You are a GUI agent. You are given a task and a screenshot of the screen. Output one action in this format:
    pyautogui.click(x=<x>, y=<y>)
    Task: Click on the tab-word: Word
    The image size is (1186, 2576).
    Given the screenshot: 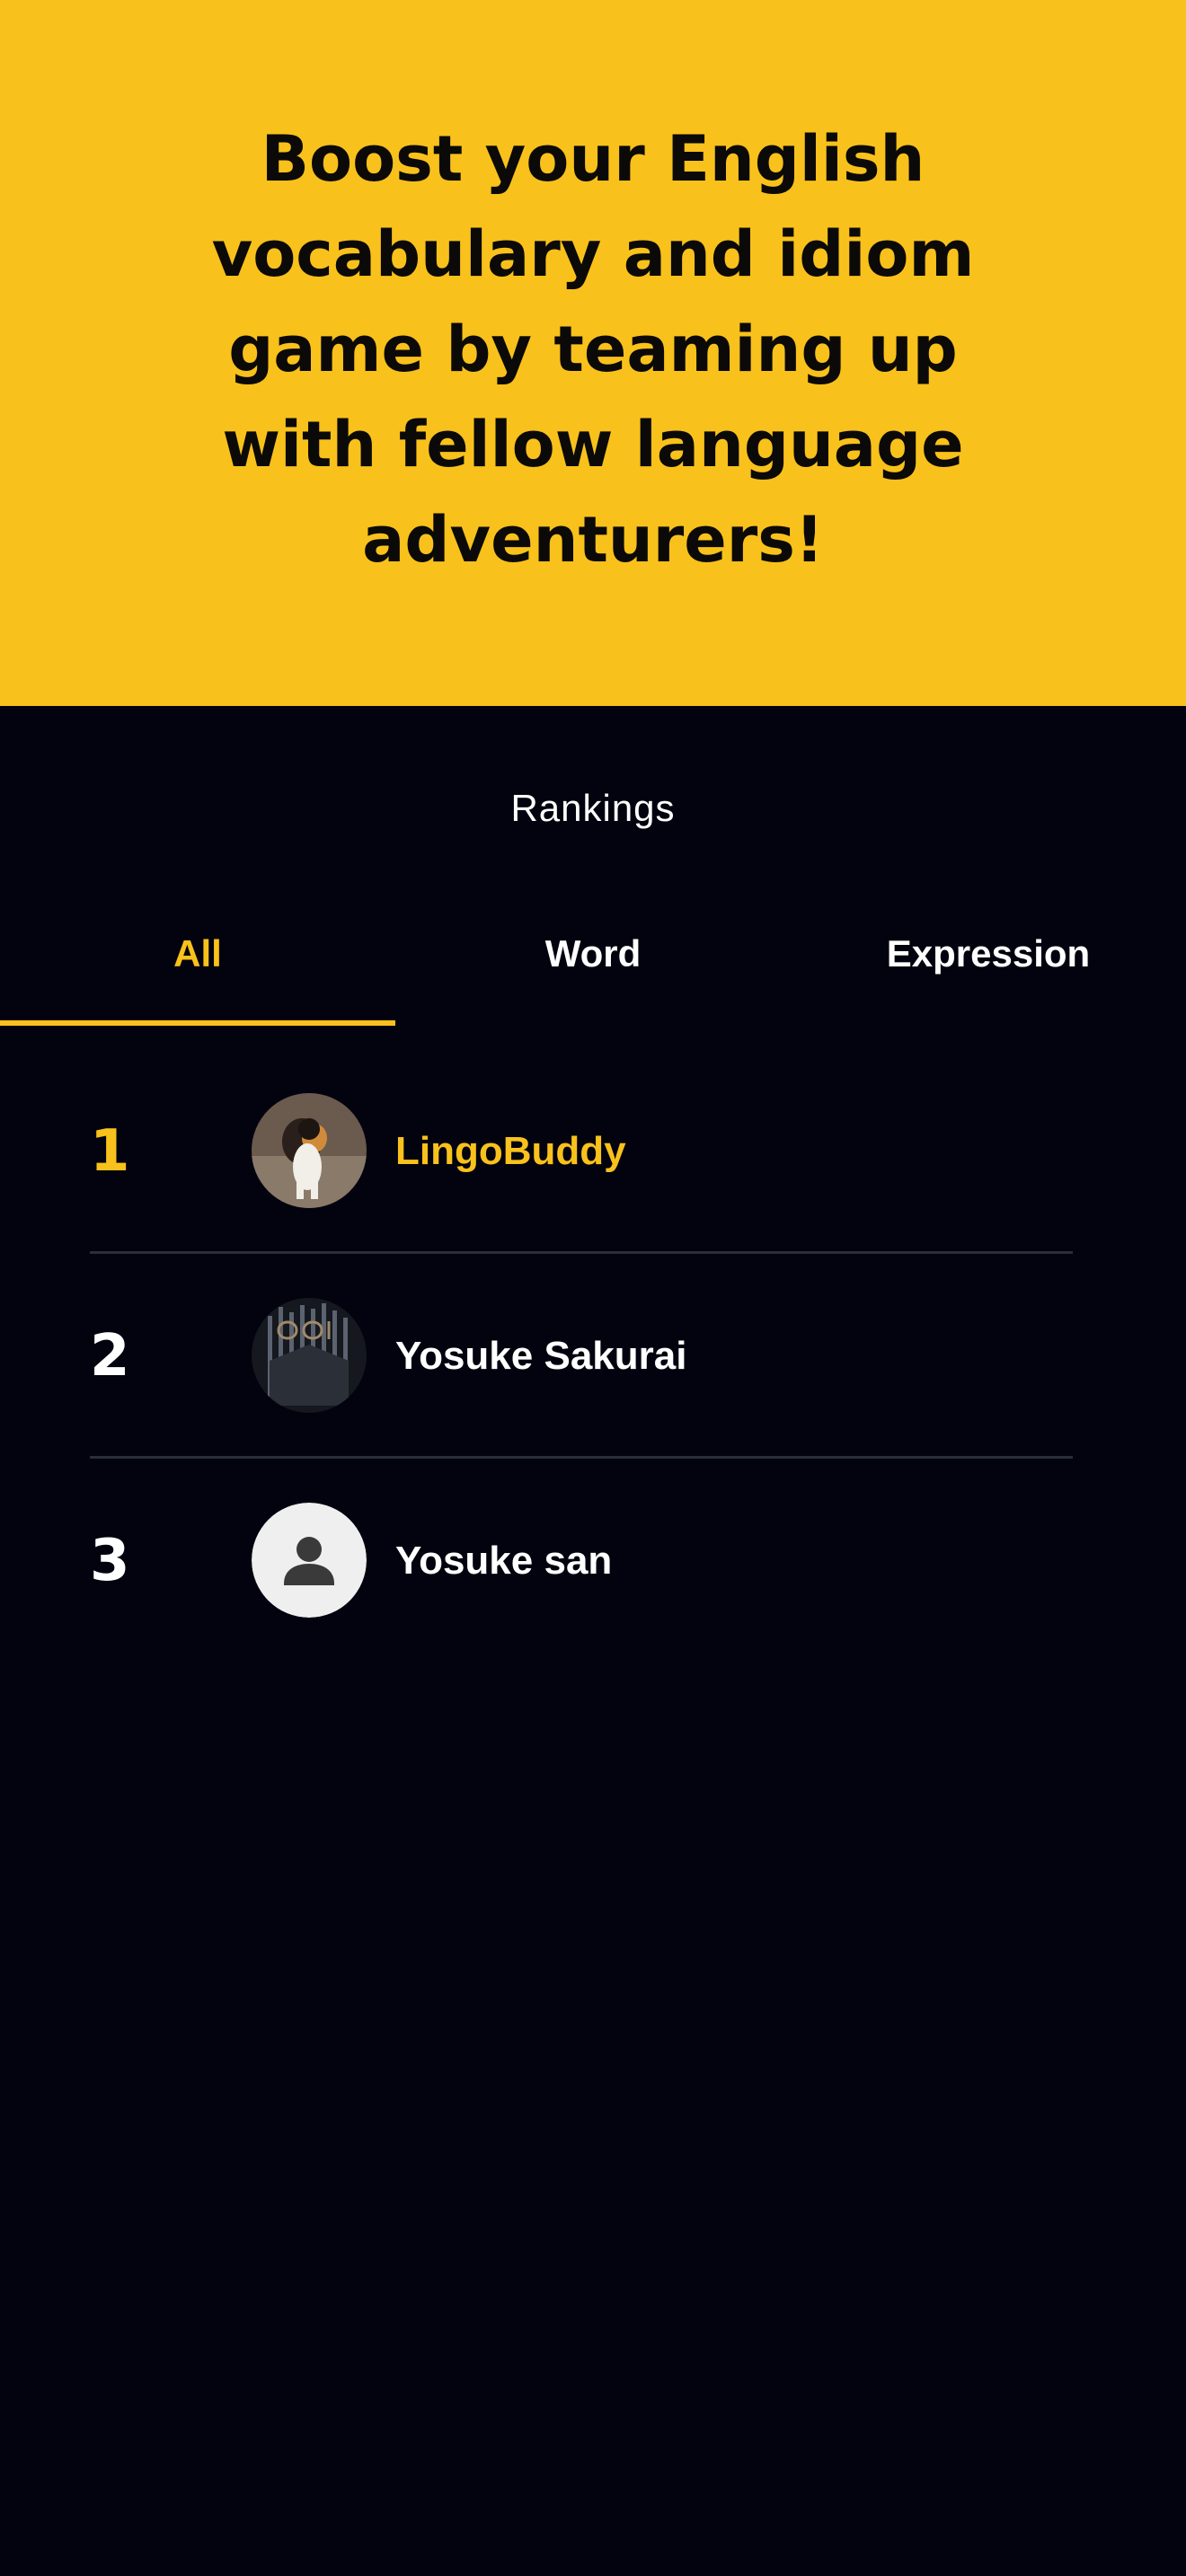 What is the action you would take?
    pyautogui.click(x=593, y=966)
    